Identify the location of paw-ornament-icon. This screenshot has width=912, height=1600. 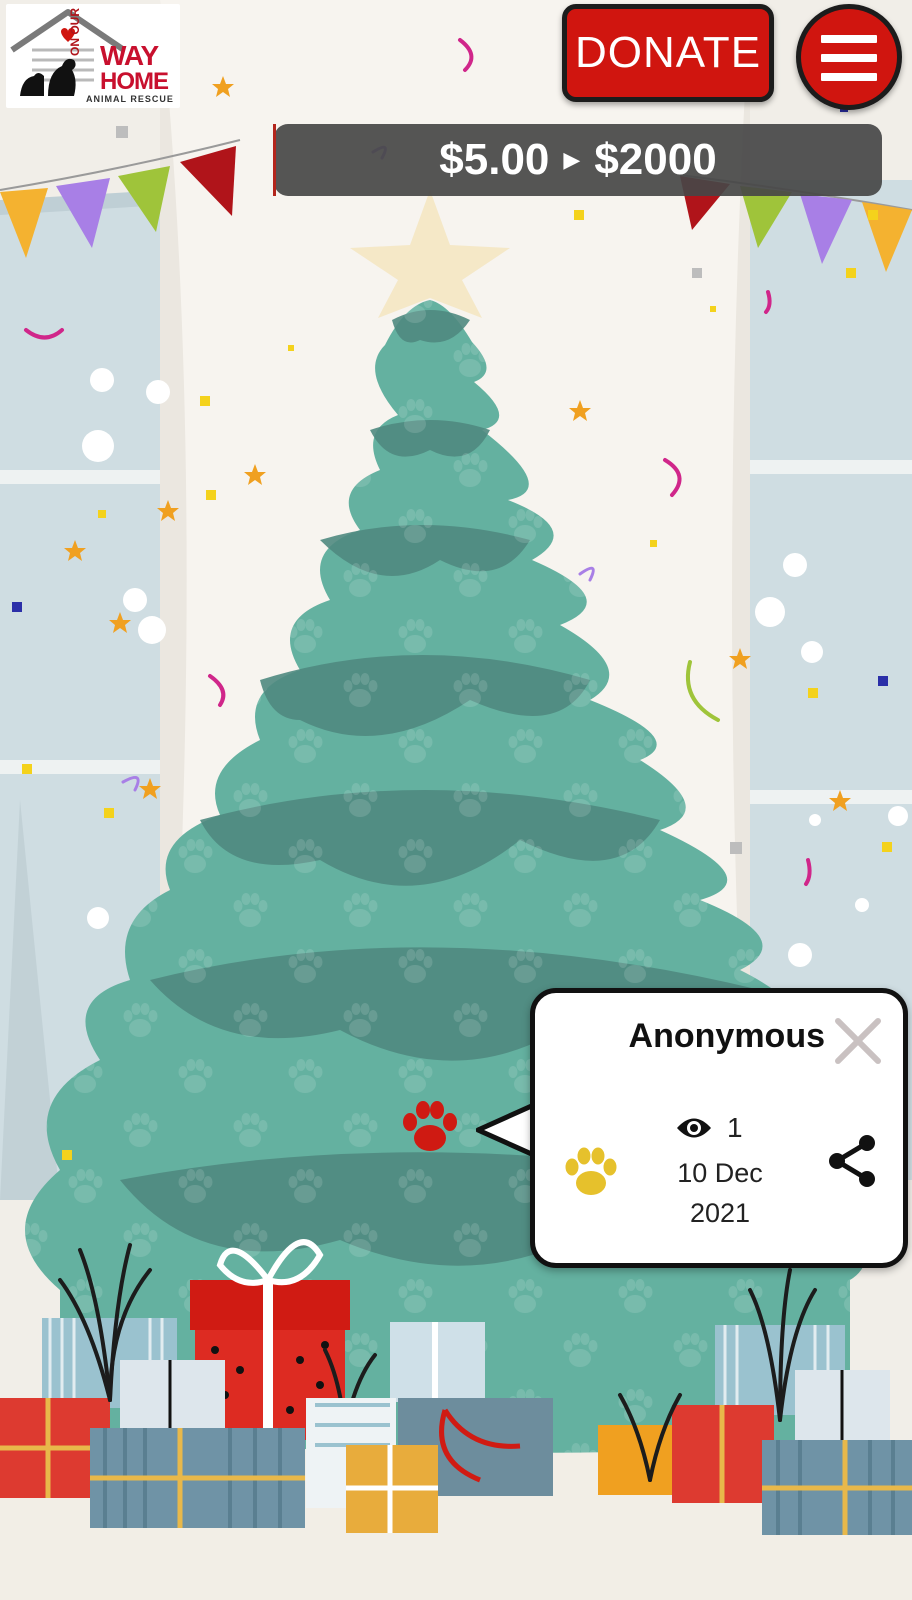
(430, 1128).